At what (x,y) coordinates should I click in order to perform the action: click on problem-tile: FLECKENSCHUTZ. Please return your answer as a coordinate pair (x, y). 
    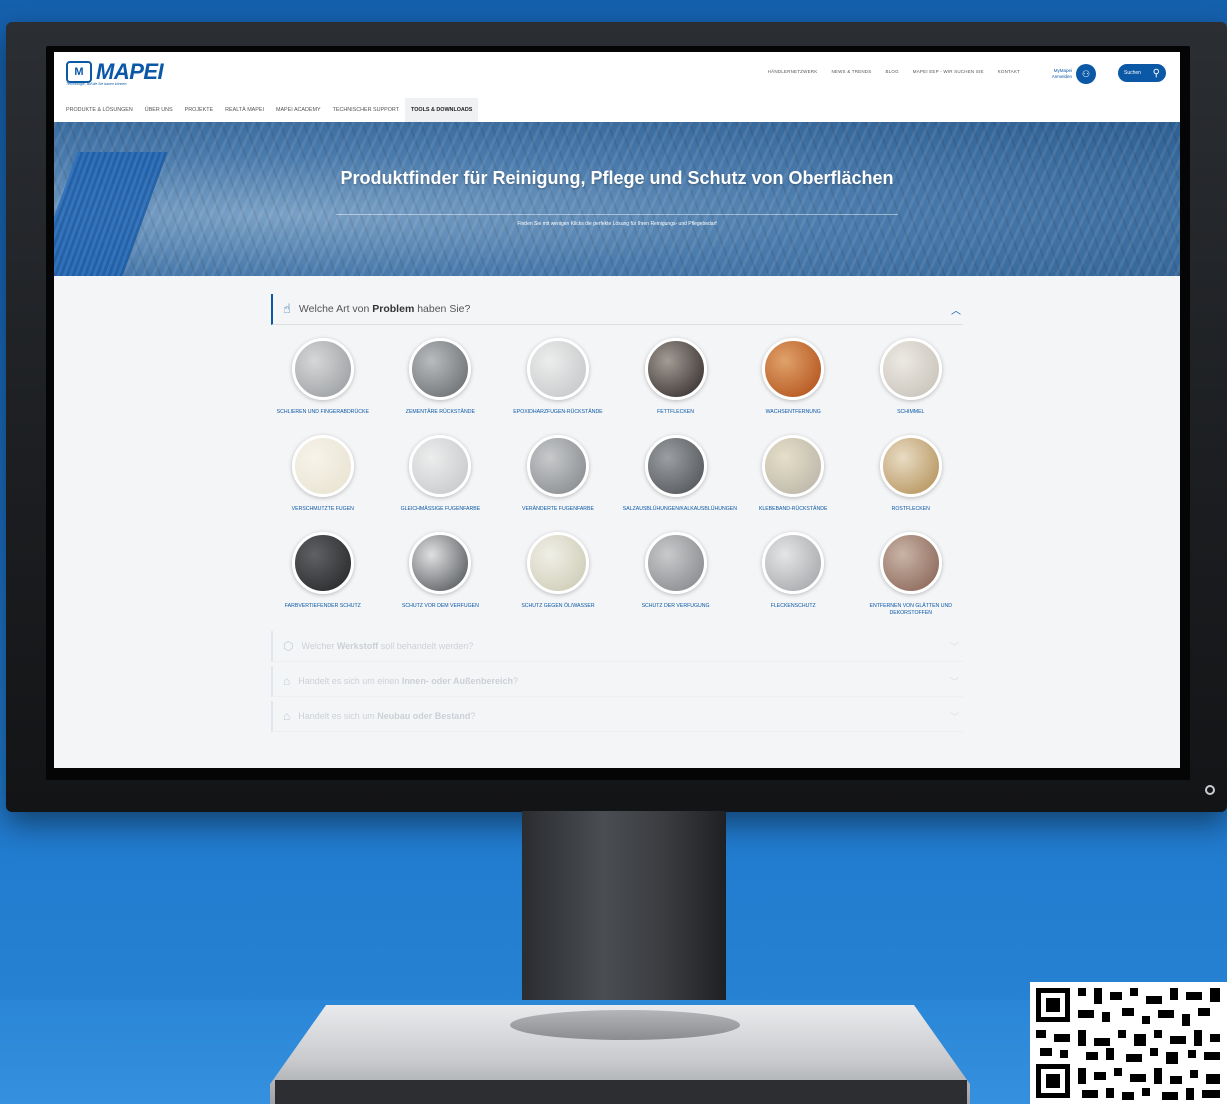
    Looking at the image, I should click on (793, 580).